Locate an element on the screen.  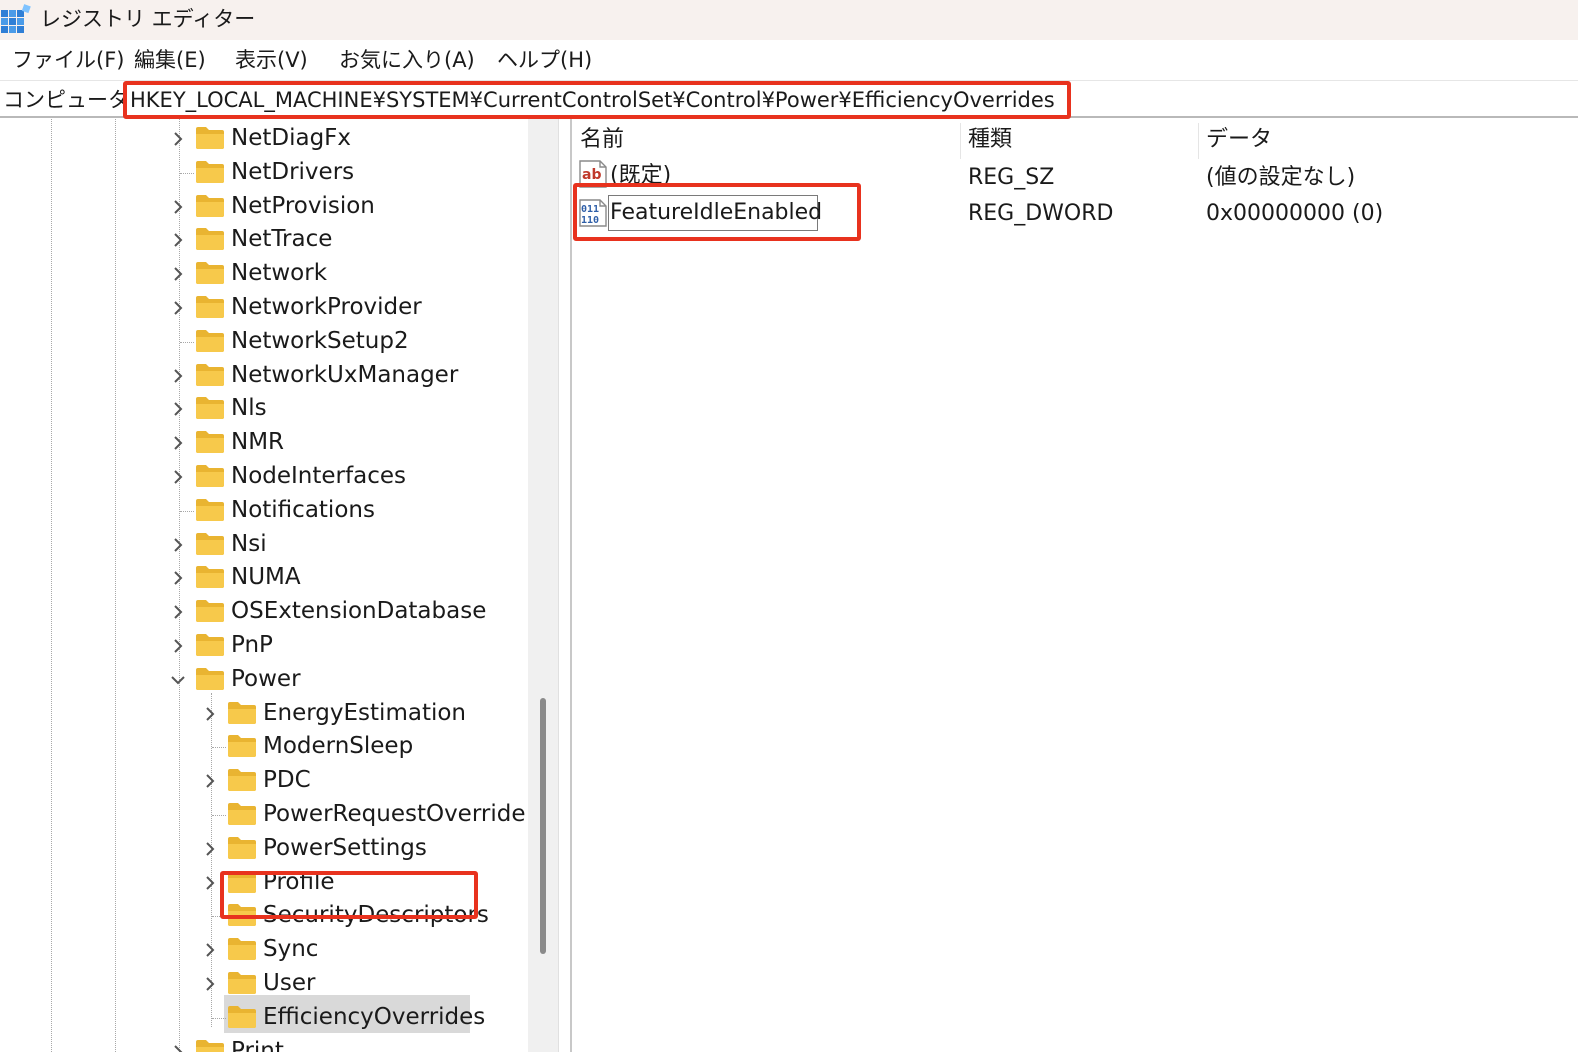
tree-node: NodeInterfaces is located at coordinates (264, 477).